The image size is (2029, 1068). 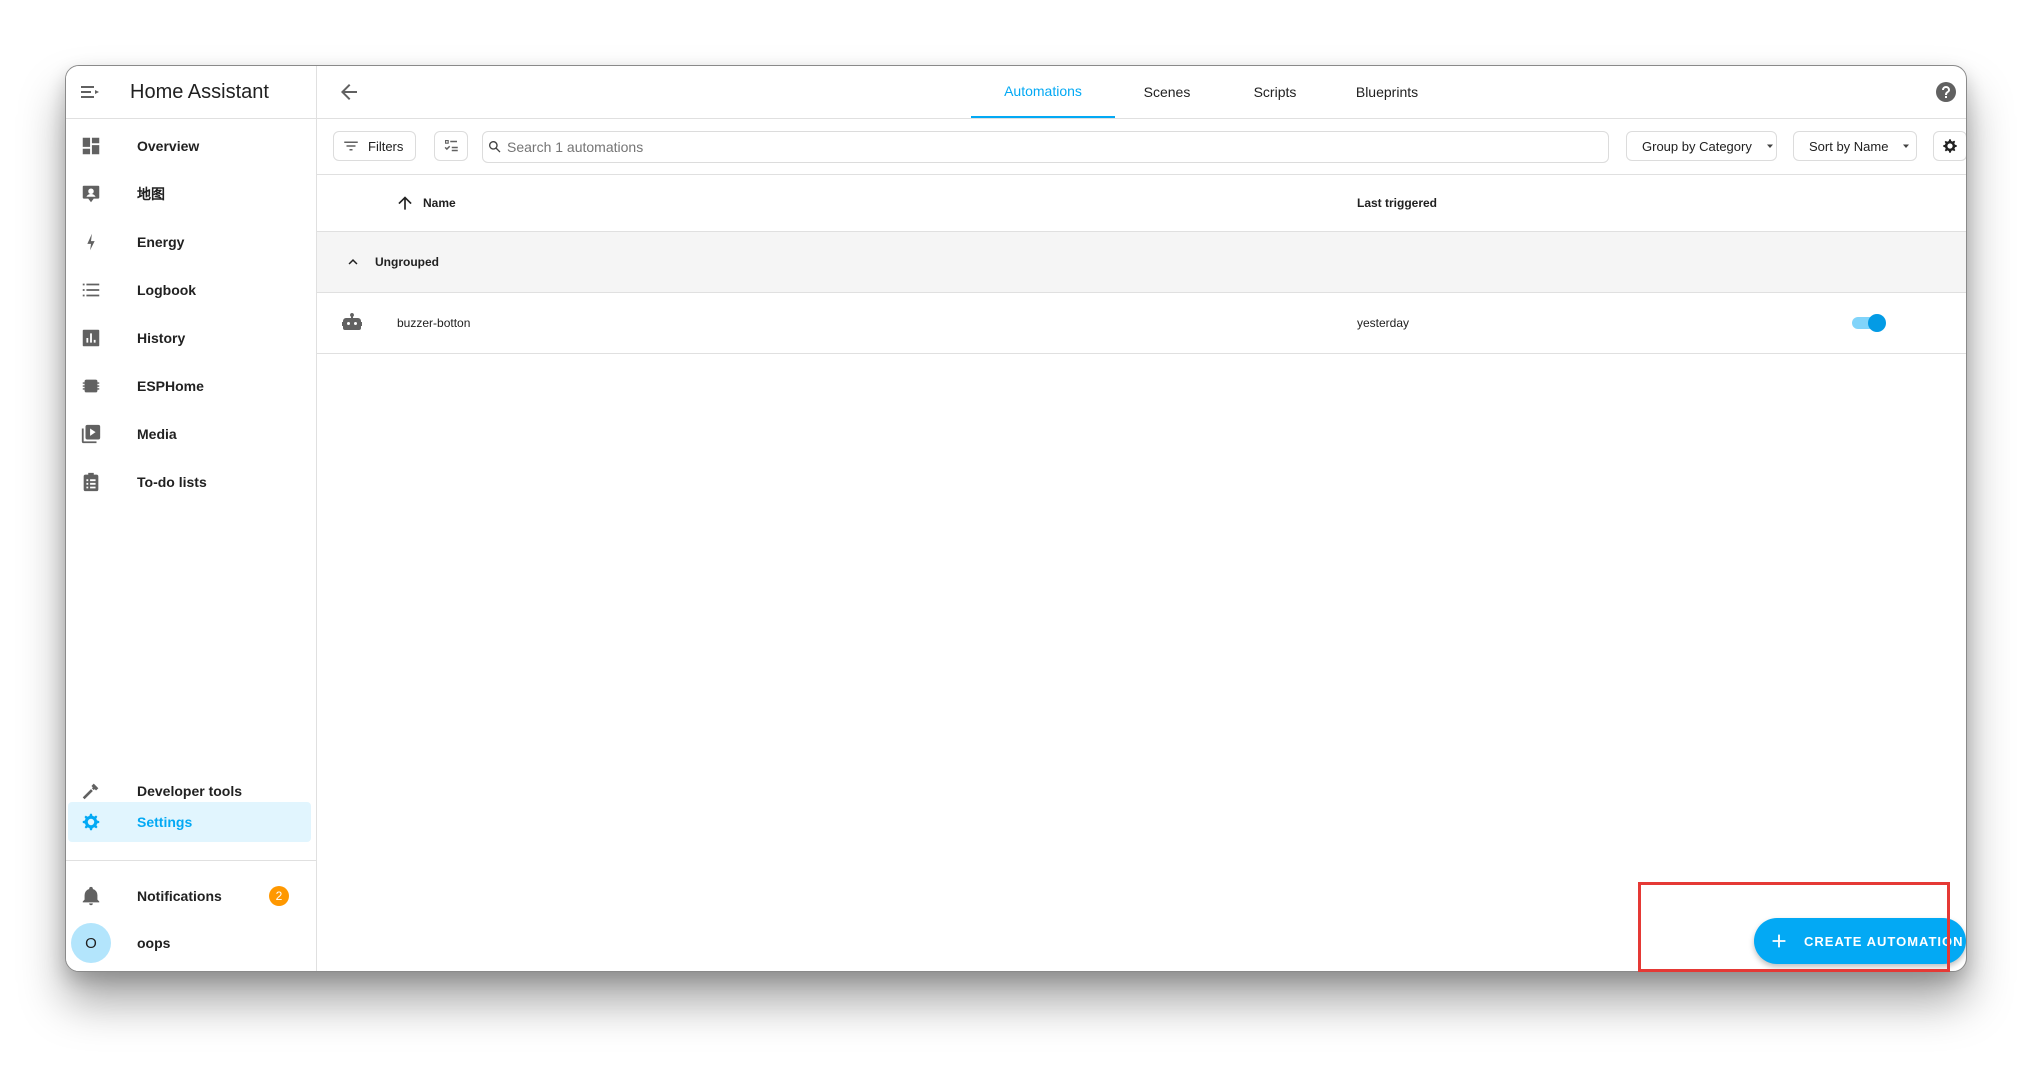 I want to click on table-settings-button, so click(x=1949, y=146).